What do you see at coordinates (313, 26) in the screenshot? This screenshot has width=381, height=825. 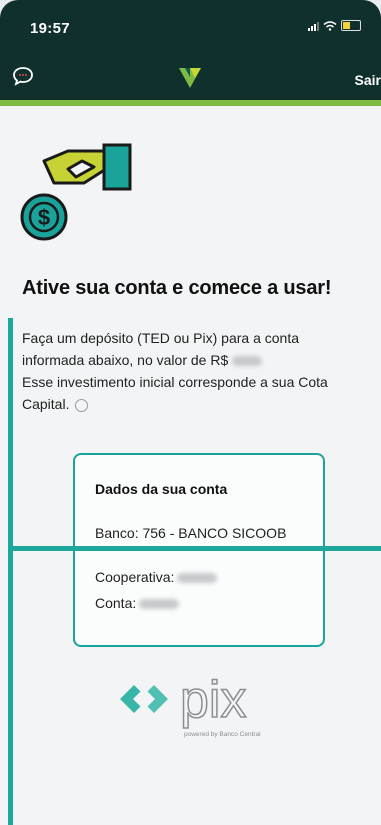 I see `signal-icon` at bounding box center [313, 26].